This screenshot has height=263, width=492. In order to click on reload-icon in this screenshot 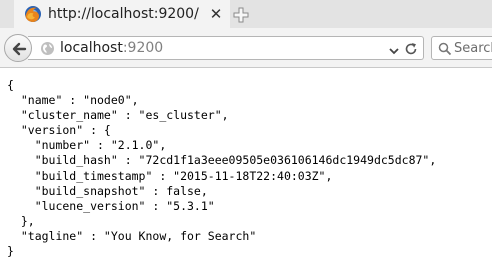, I will do `click(411, 48)`.